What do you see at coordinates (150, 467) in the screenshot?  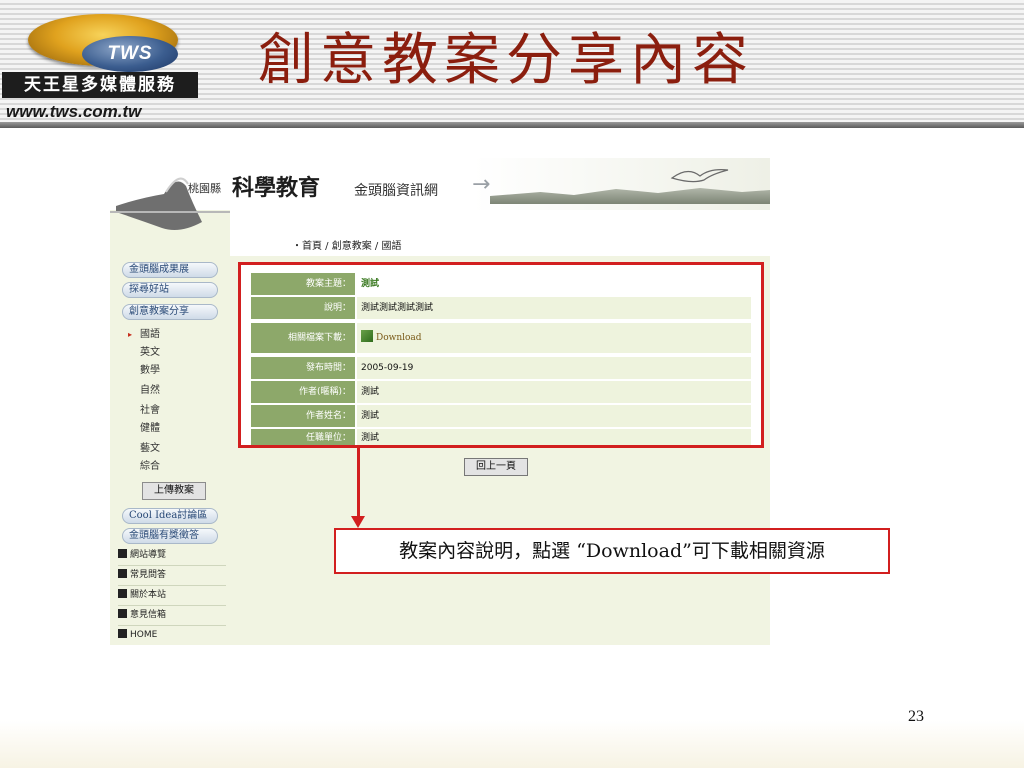 I see `nav-sub-integrated: 綜合` at bounding box center [150, 467].